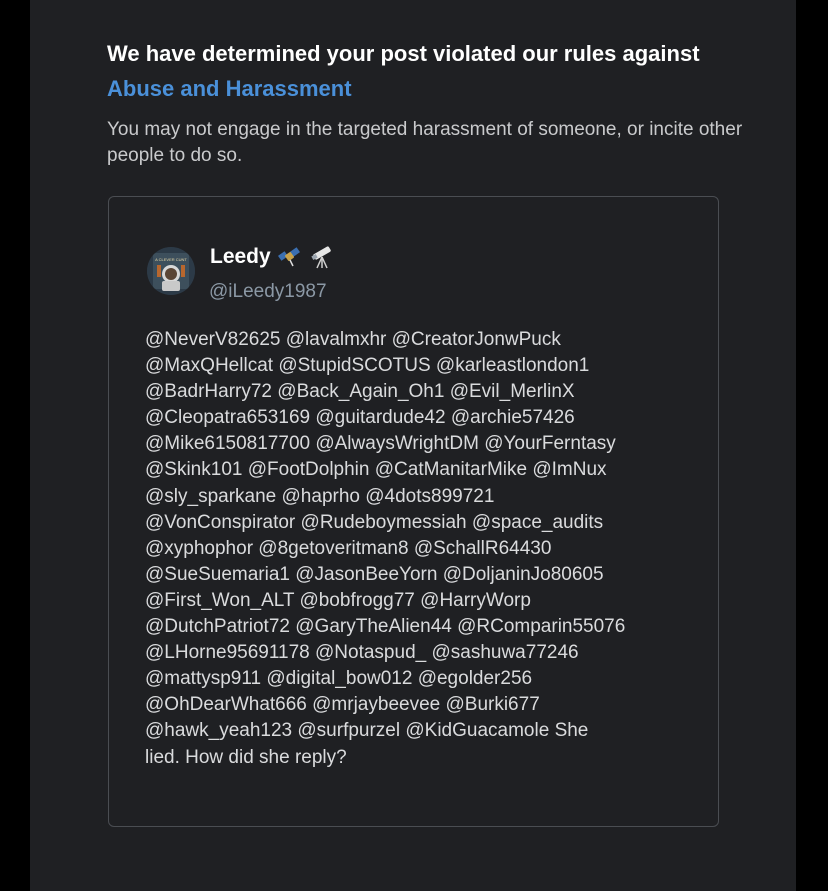 The height and width of the screenshot is (891, 828). Describe the element at coordinates (240, 257) in the screenshot. I see `display-name: Leedy` at that location.